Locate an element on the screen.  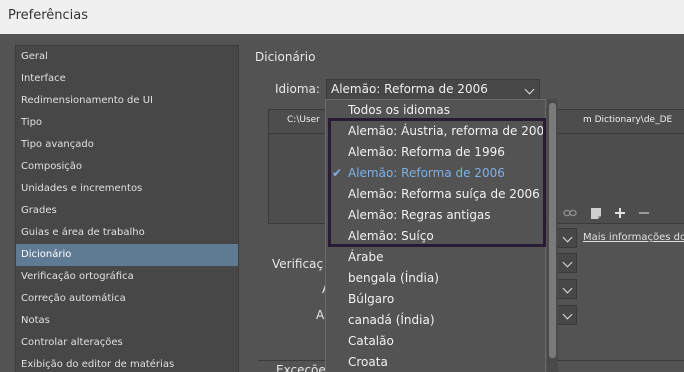
menu-item-bengali: bengala (Índia) is located at coordinates (435, 278).